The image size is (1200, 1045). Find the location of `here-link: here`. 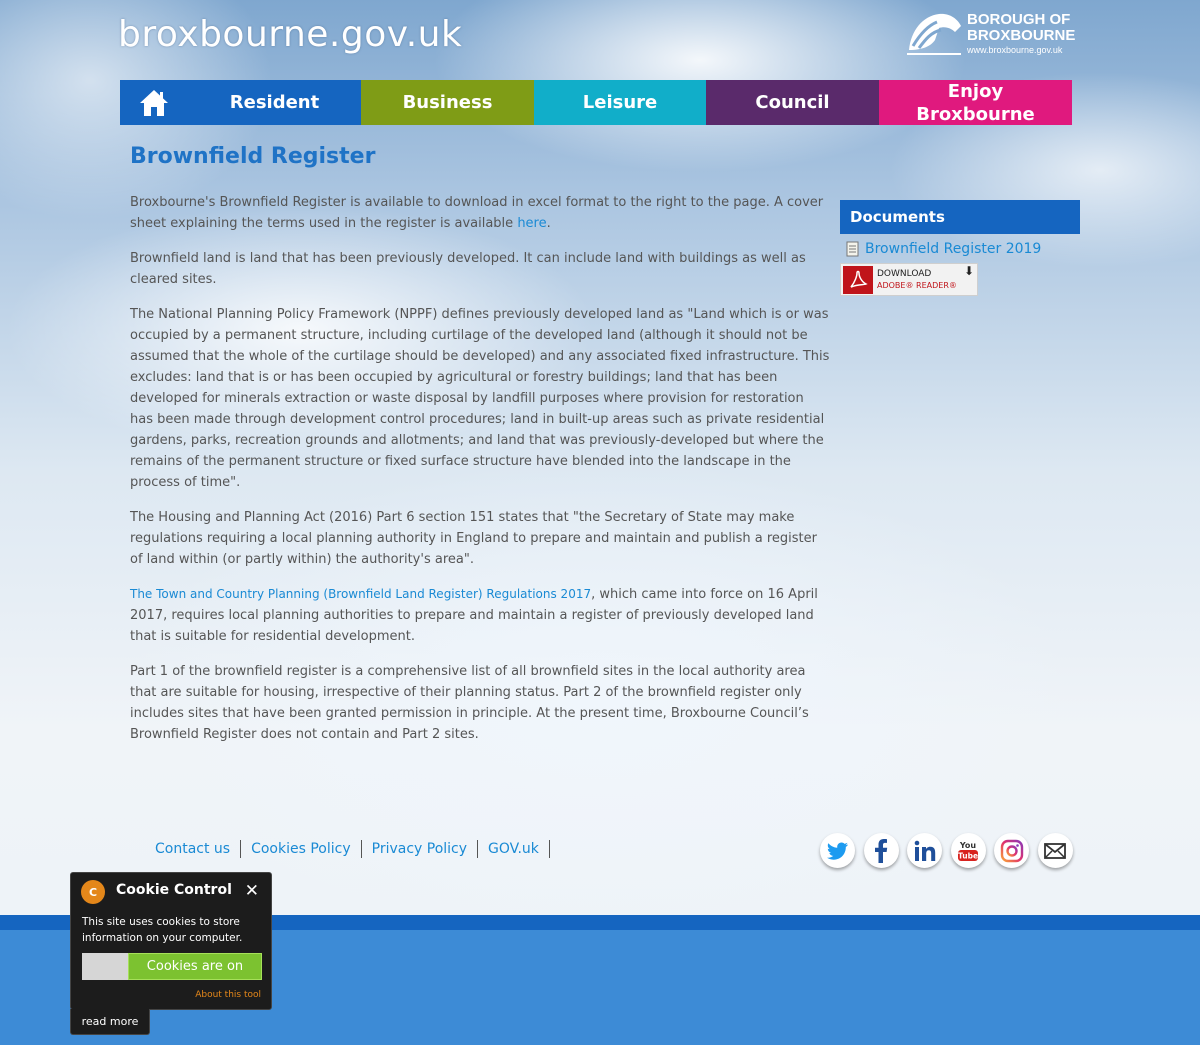

here-link: here is located at coordinates (531, 223).